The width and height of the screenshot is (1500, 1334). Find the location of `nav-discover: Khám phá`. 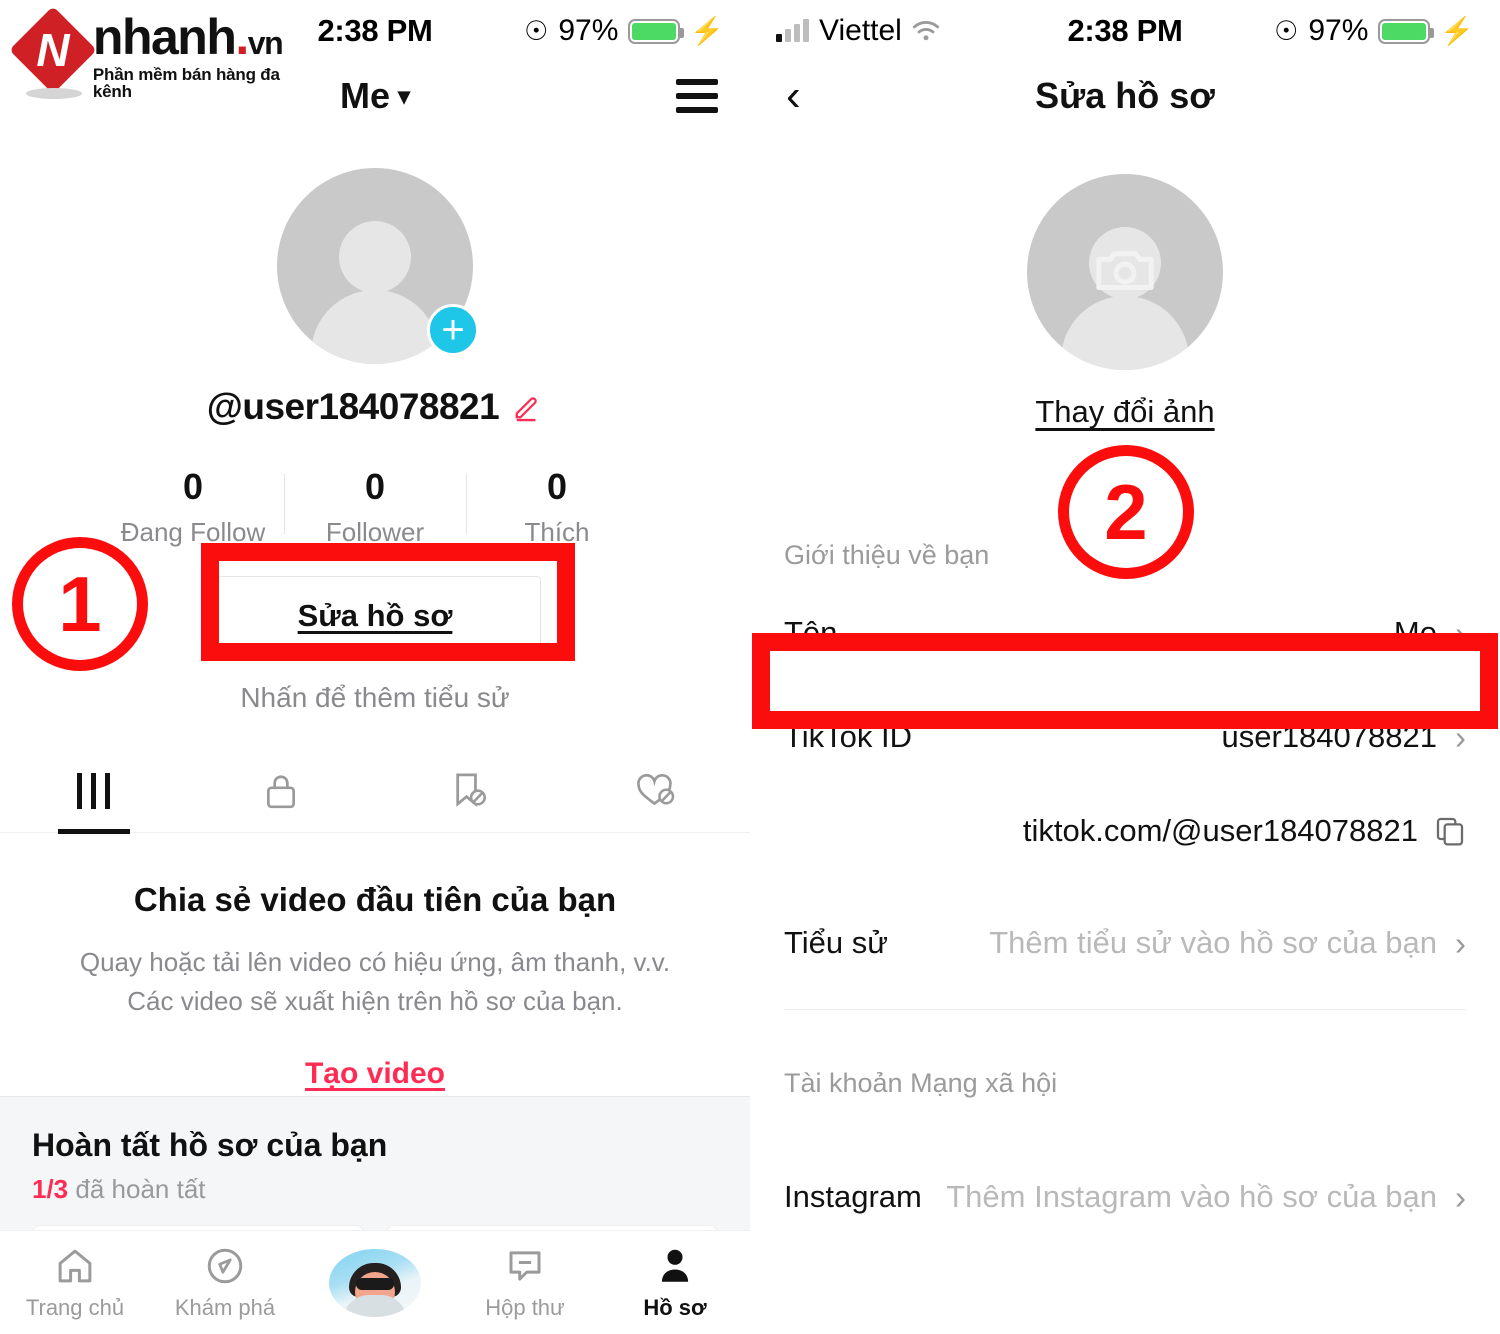

nav-discover: Khám phá is located at coordinates (225, 1283).